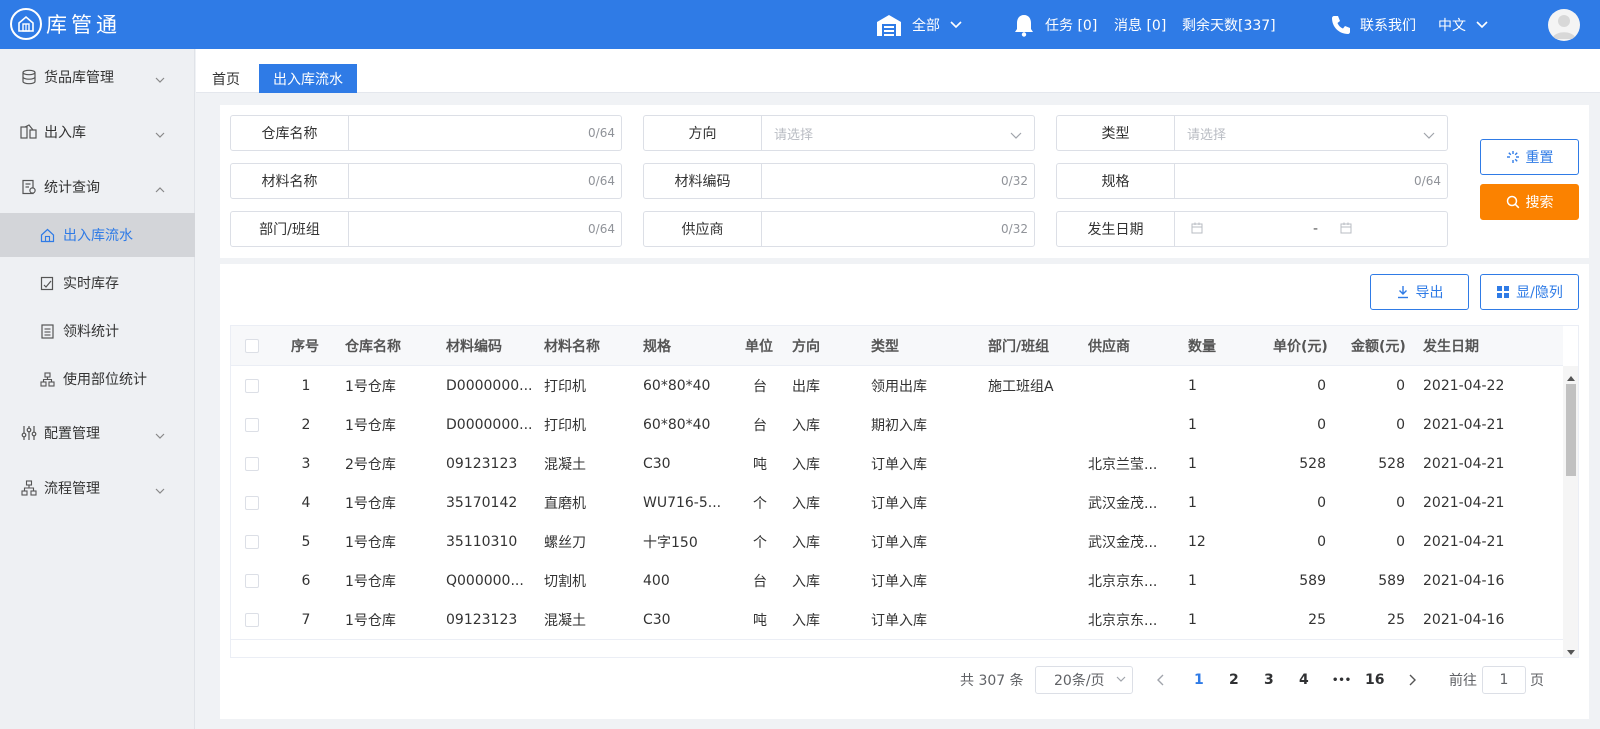  Describe the element at coordinates (370, 386) in the screenshot. I see `cell-warehouse: 1号仓库` at that location.